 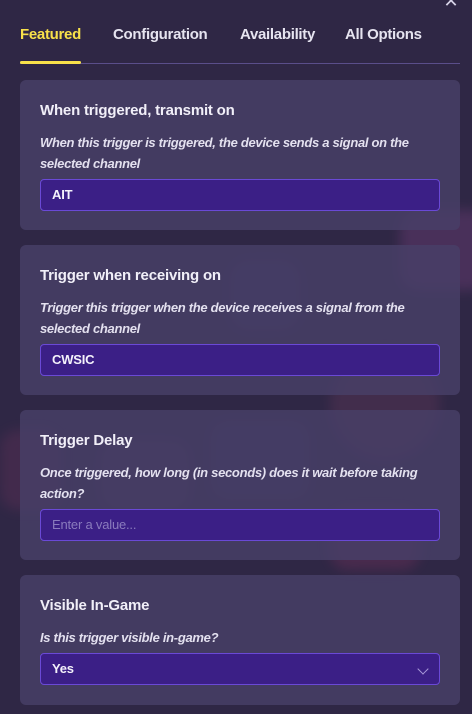 What do you see at coordinates (240, 360) in the screenshot?
I see `receive-channel-input: CWSIC` at bounding box center [240, 360].